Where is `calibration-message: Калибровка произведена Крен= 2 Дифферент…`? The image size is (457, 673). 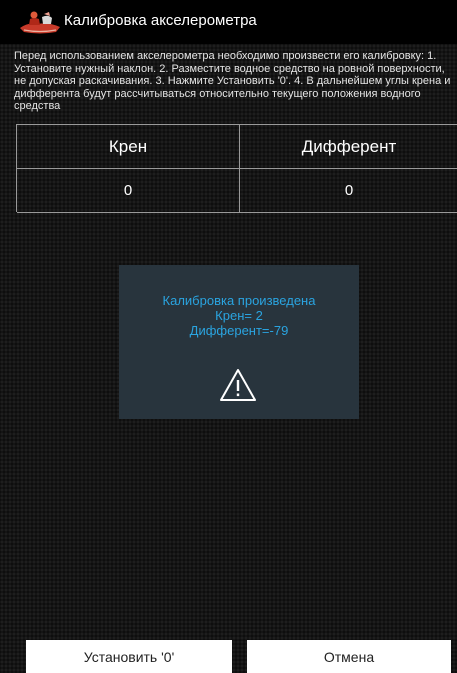 calibration-message: Калибровка произведена Крен= 2 Дифферент… is located at coordinates (239, 315).